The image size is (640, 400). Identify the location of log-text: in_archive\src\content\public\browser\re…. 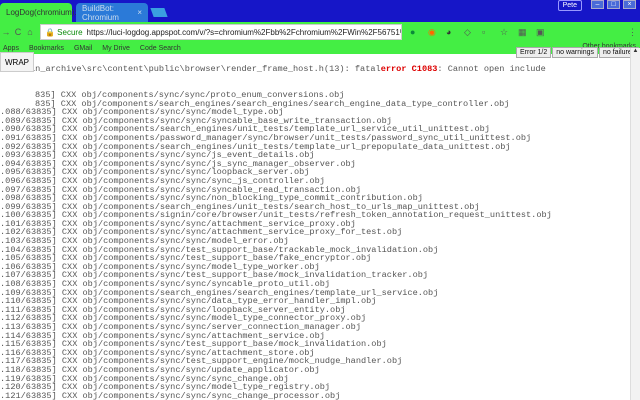
(205, 69).